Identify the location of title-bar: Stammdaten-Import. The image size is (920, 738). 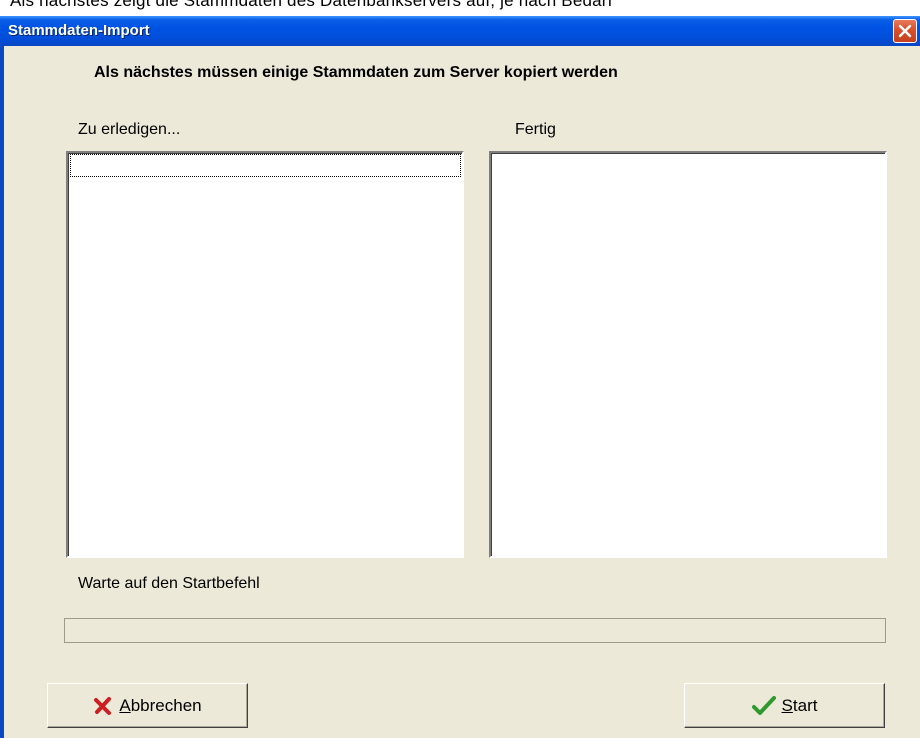
(460, 31).